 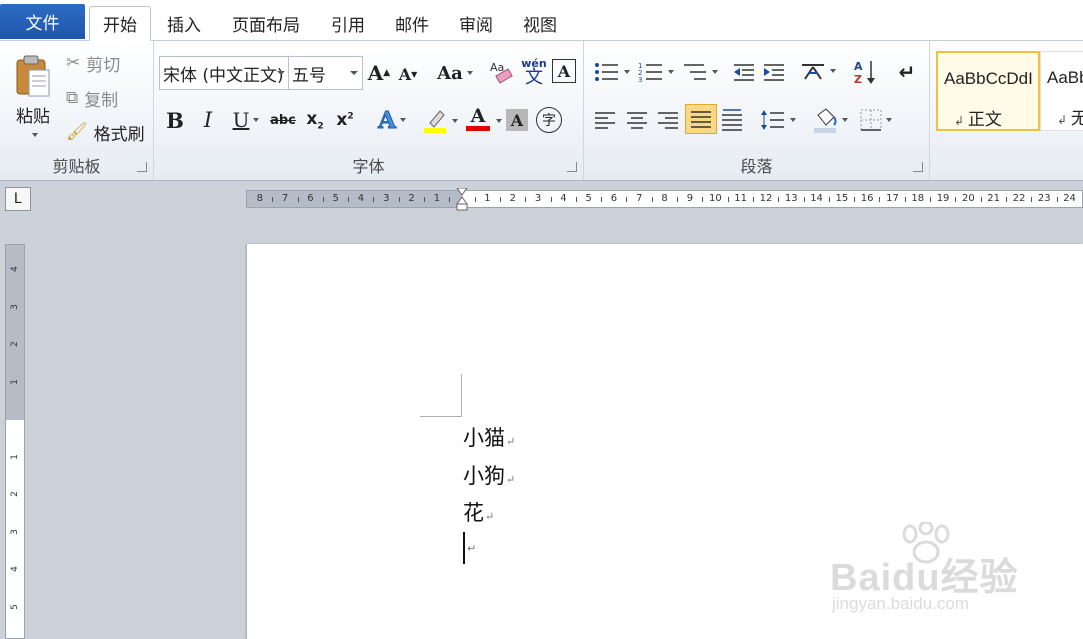 I want to click on borders-button, so click(x=876, y=120).